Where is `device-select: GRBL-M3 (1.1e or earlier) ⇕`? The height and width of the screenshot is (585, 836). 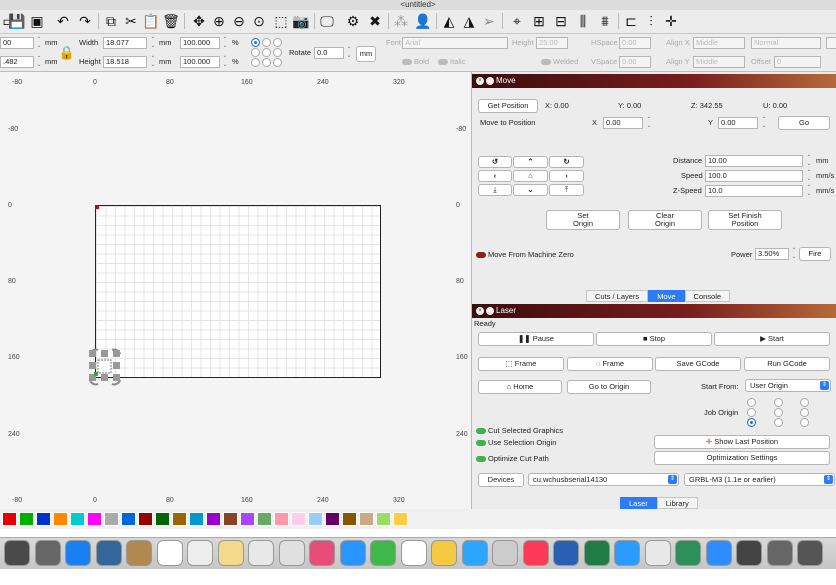 device-select: GRBL-M3 (1.1e or earlier) ⇕ is located at coordinates (759, 479).